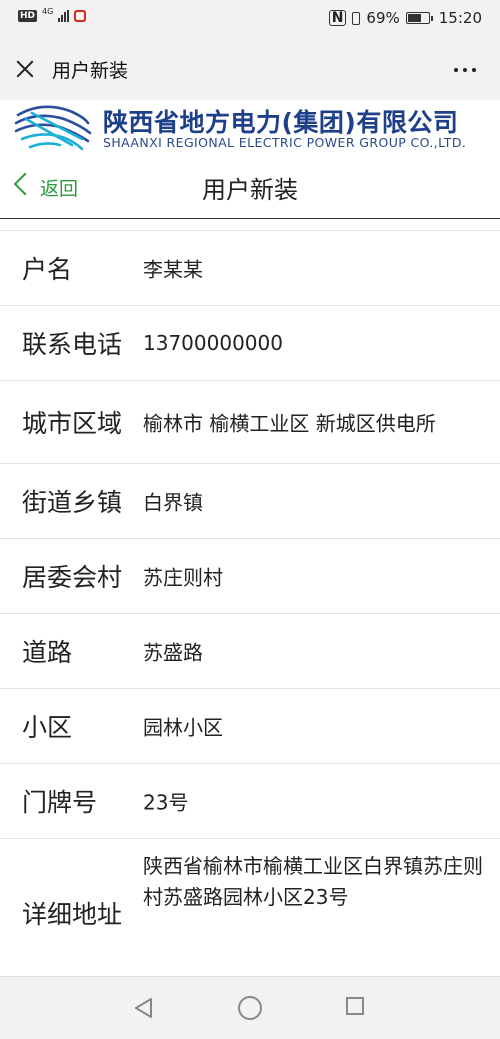  I want to click on system-nav-bar, so click(250, 1007).